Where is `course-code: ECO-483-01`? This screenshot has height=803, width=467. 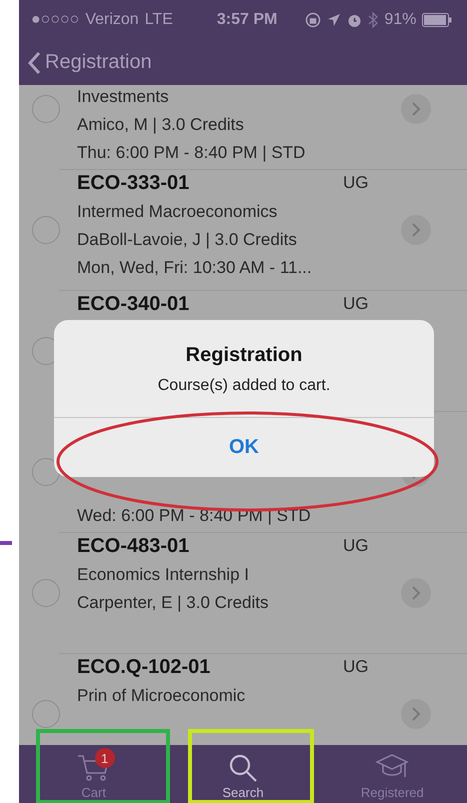
course-code: ECO-483-01 is located at coordinates (133, 546).